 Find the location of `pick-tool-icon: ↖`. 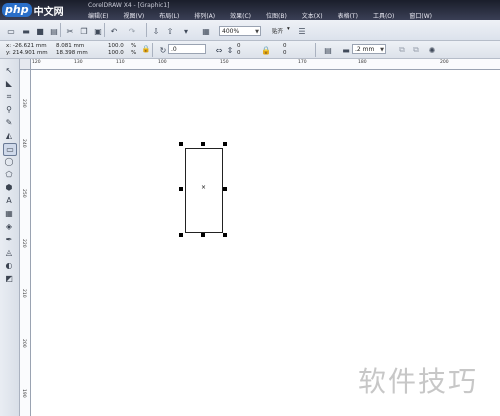

pick-tool-icon: ↖ is located at coordinates (9, 70).